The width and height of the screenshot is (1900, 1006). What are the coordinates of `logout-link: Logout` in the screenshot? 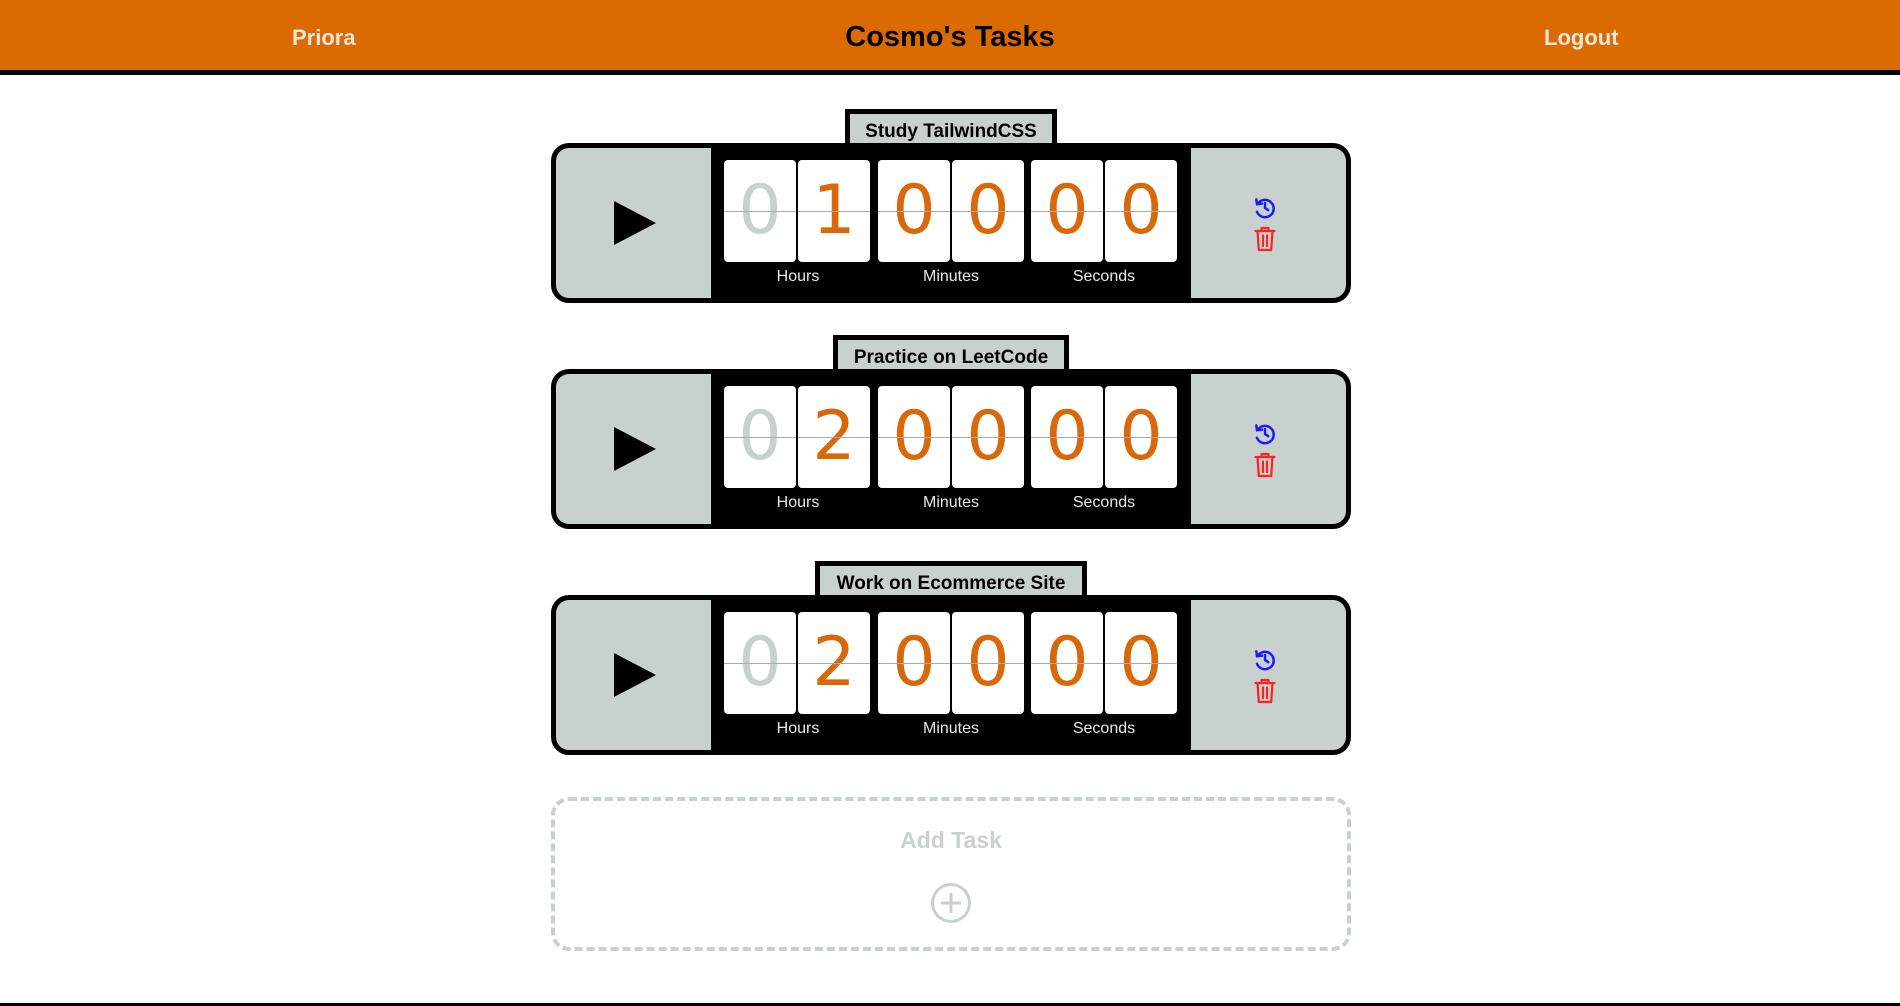 It's located at (1581, 37).